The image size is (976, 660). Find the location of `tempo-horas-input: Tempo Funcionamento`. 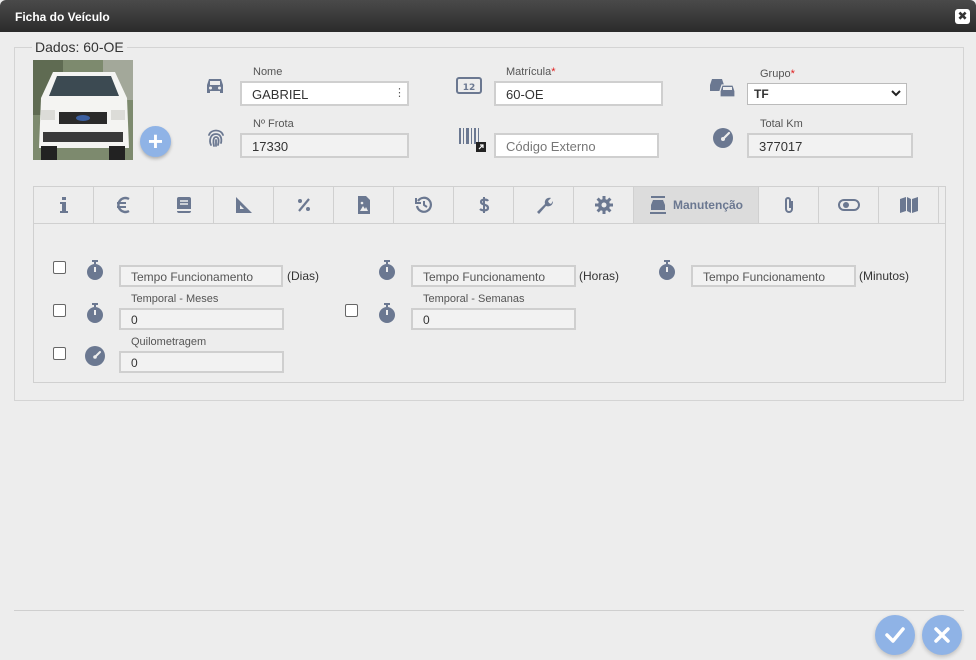

tempo-horas-input: Tempo Funcionamento is located at coordinates (493, 276).